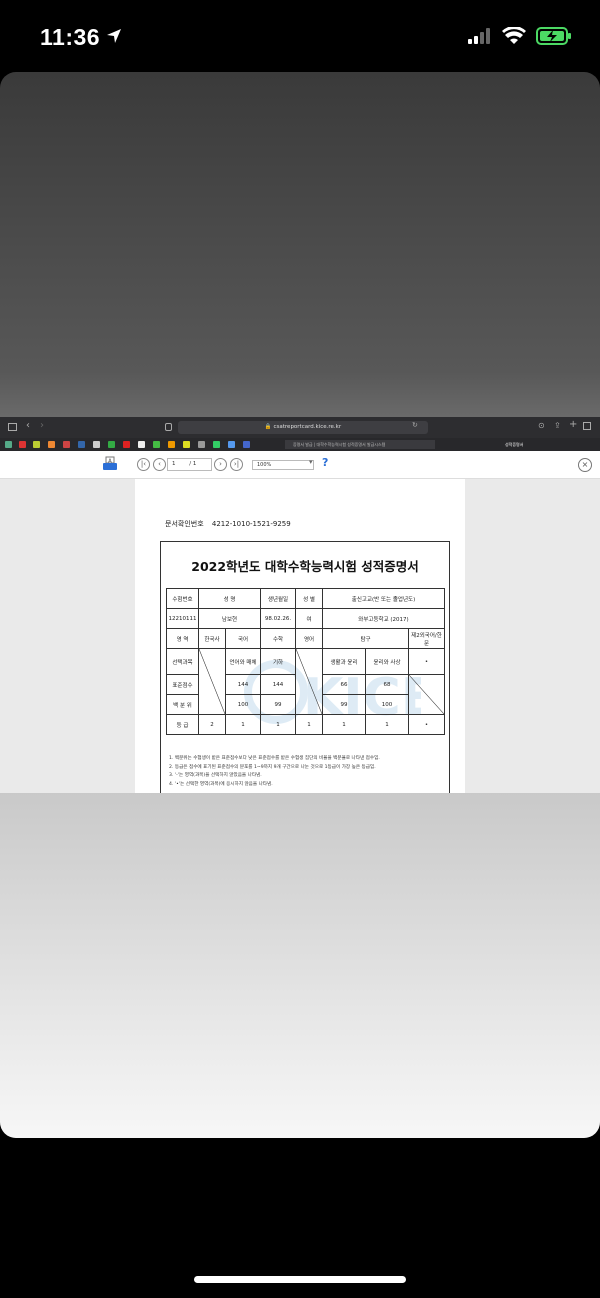  Describe the element at coordinates (573, 424) in the screenshot. I see `new-tab-icon: +` at that location.